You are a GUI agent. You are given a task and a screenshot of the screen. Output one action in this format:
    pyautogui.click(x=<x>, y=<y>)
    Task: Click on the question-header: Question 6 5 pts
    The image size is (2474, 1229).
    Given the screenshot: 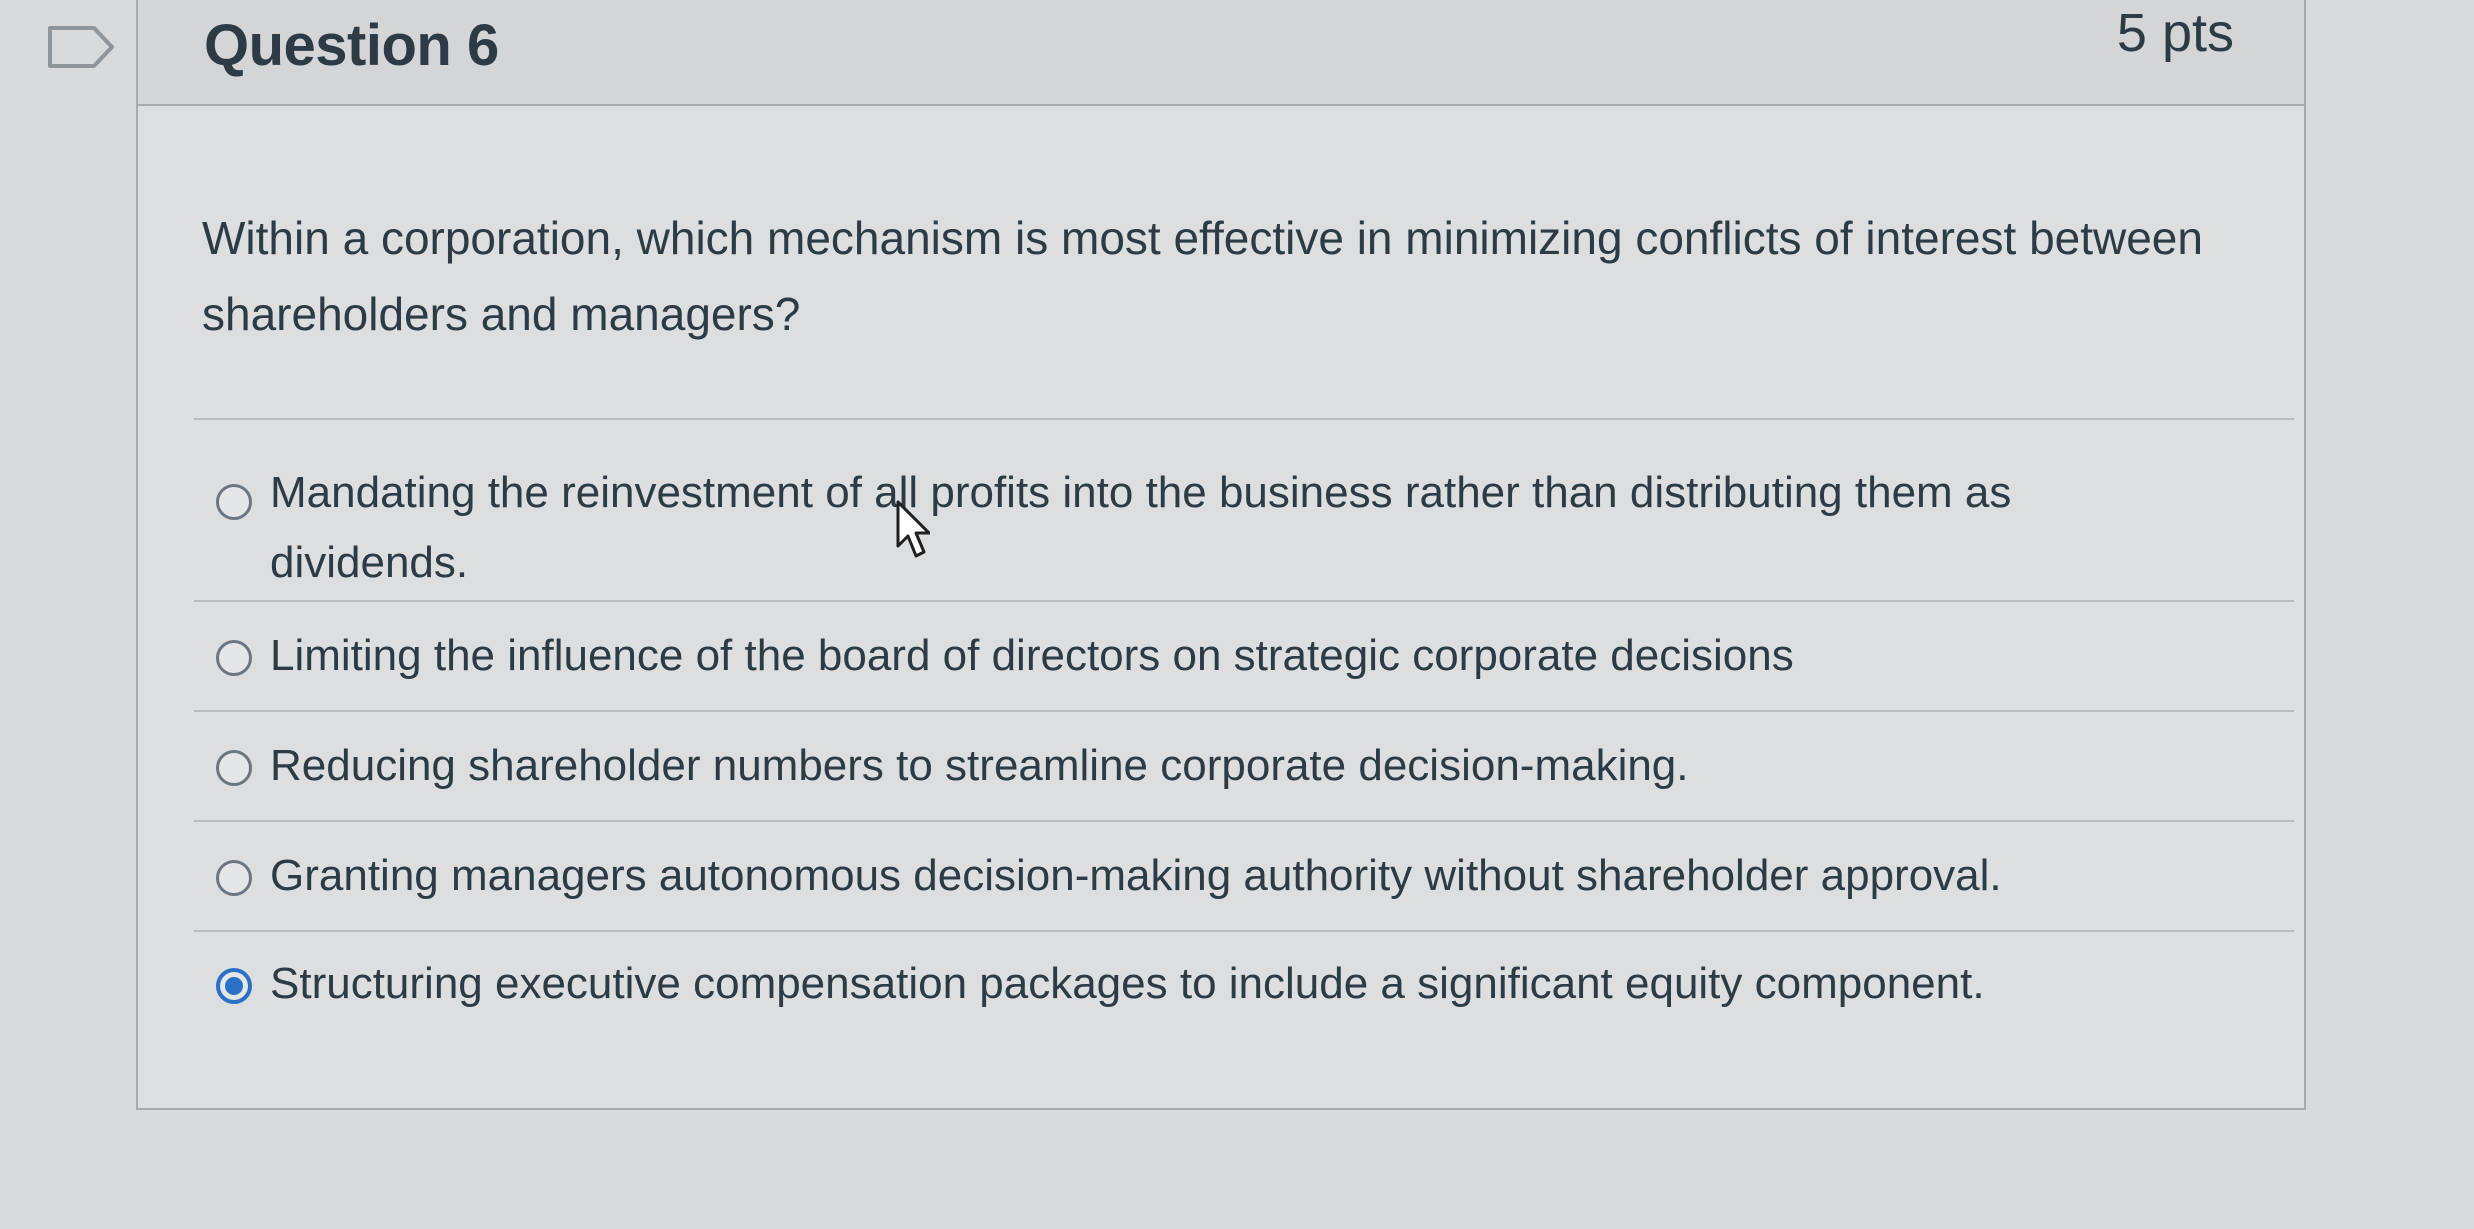 What is the action you would take?
    pyautogui.click(x=1221, y=53)
    